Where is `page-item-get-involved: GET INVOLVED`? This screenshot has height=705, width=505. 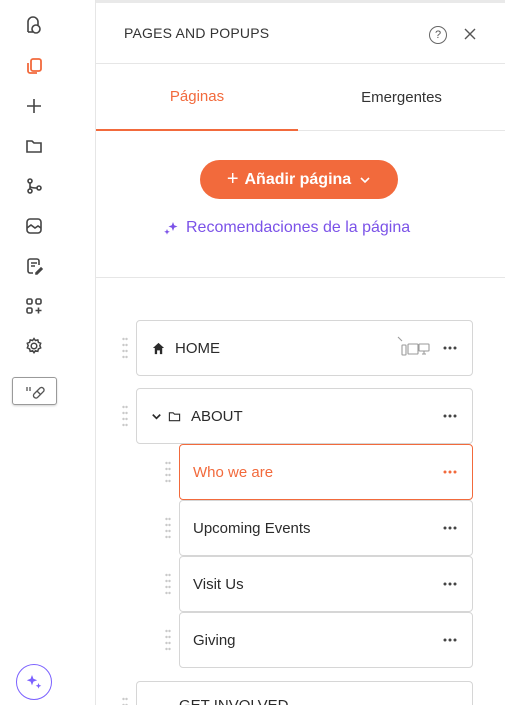 page-item-get-involved: GET INVOLVED is located at coordinates (304, 693).